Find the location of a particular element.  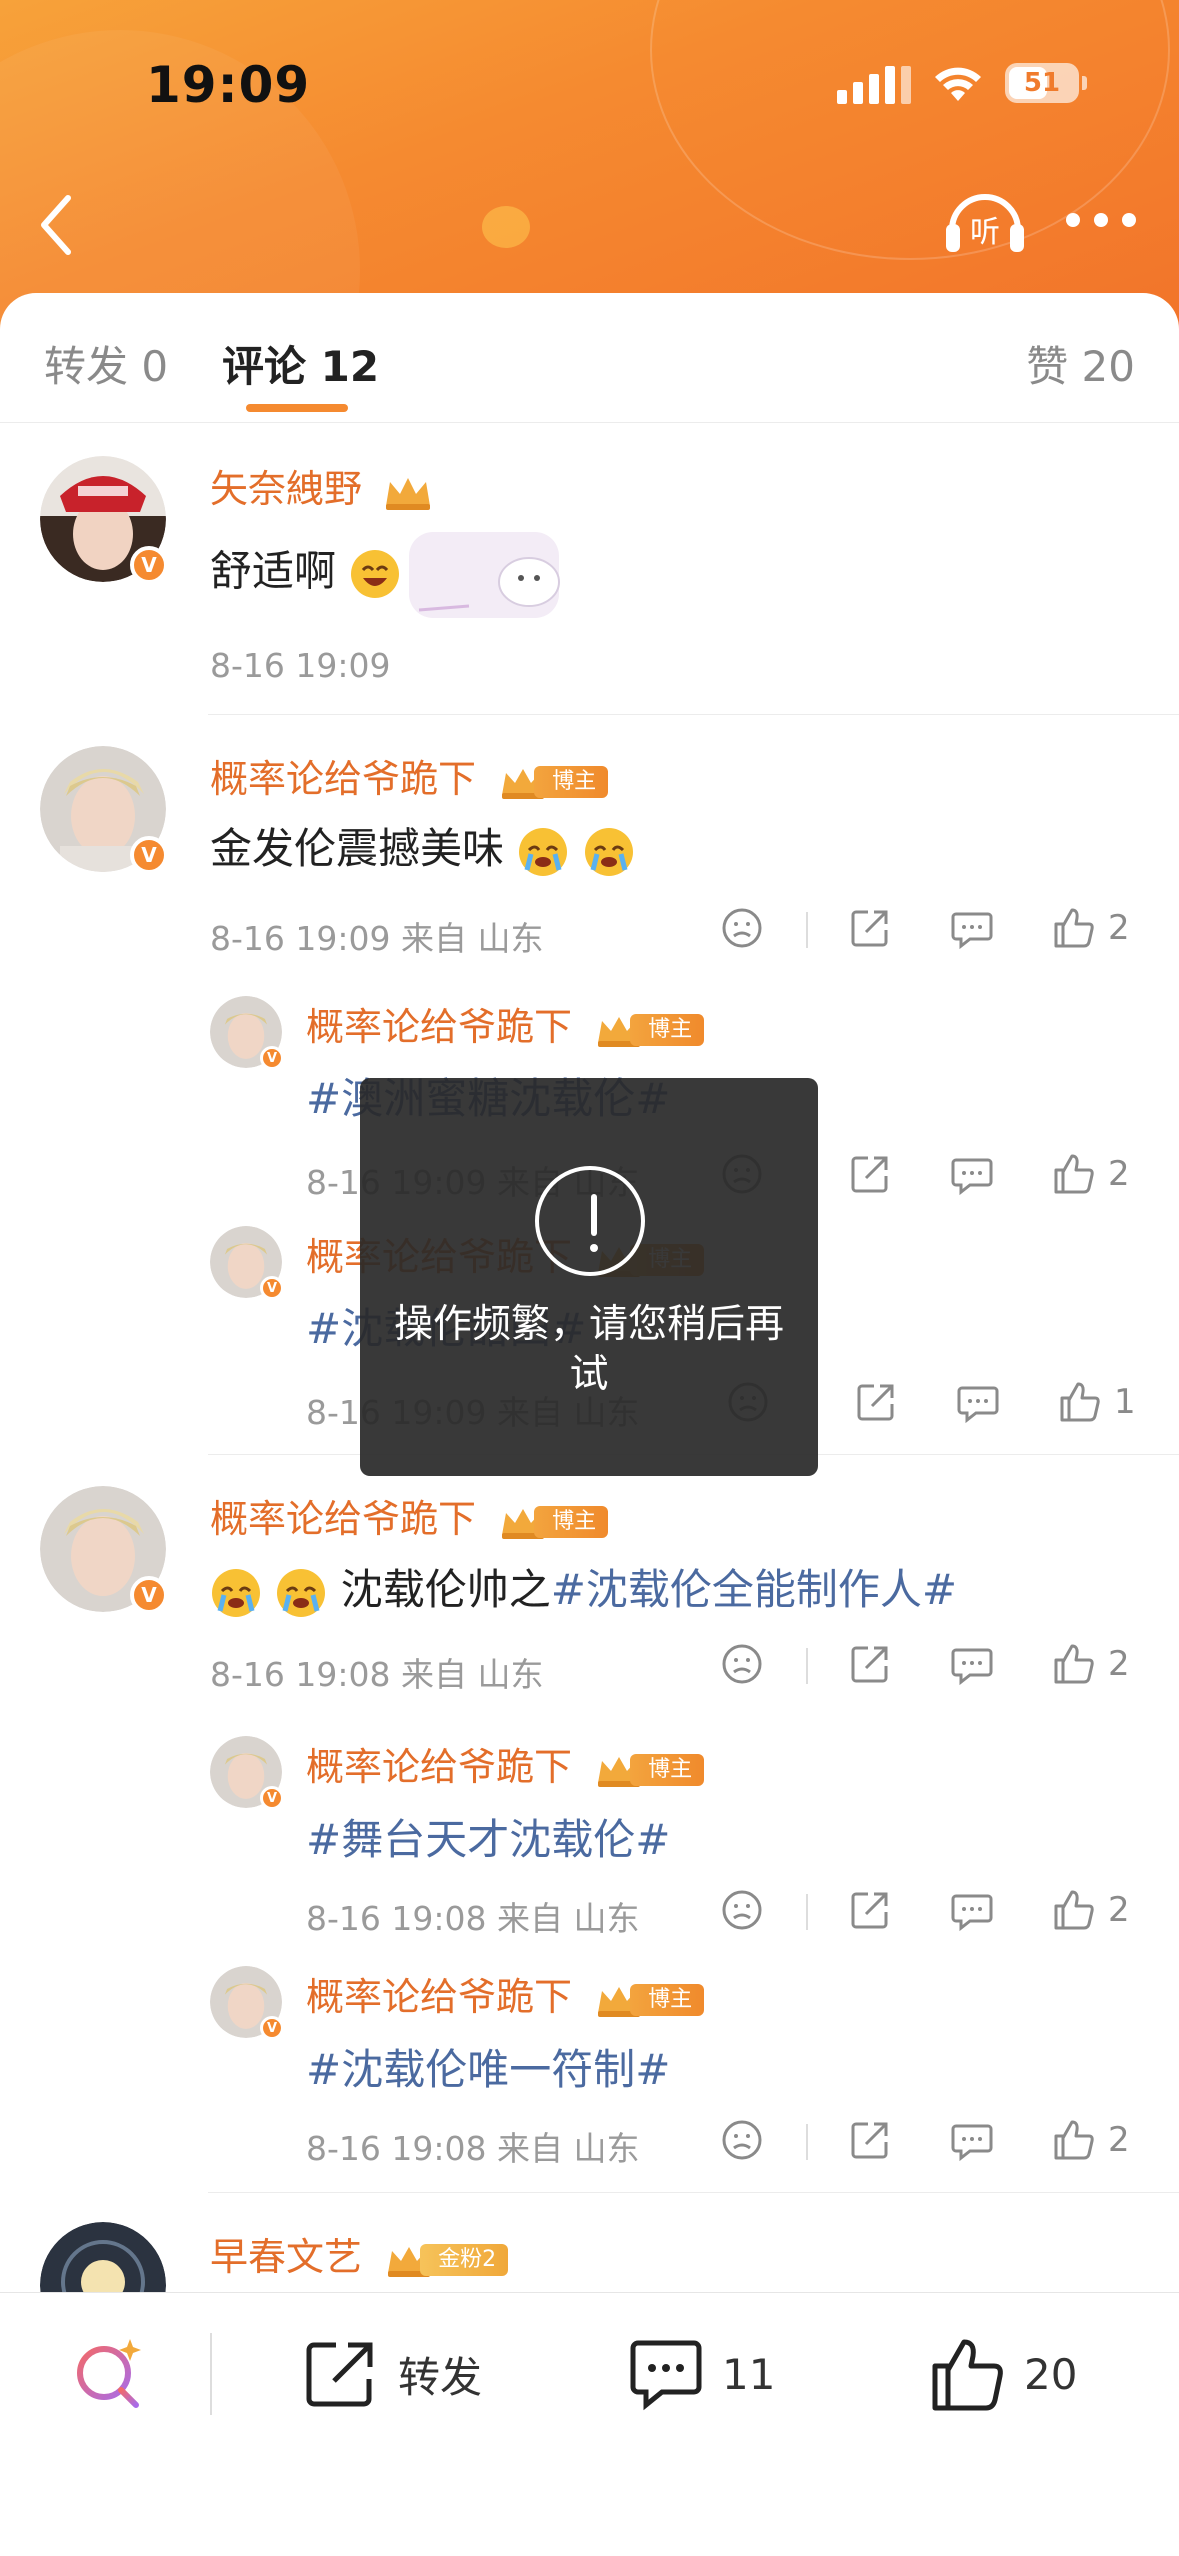

bottom-repost-button: 转发 is located at coordinates (393, 2374).